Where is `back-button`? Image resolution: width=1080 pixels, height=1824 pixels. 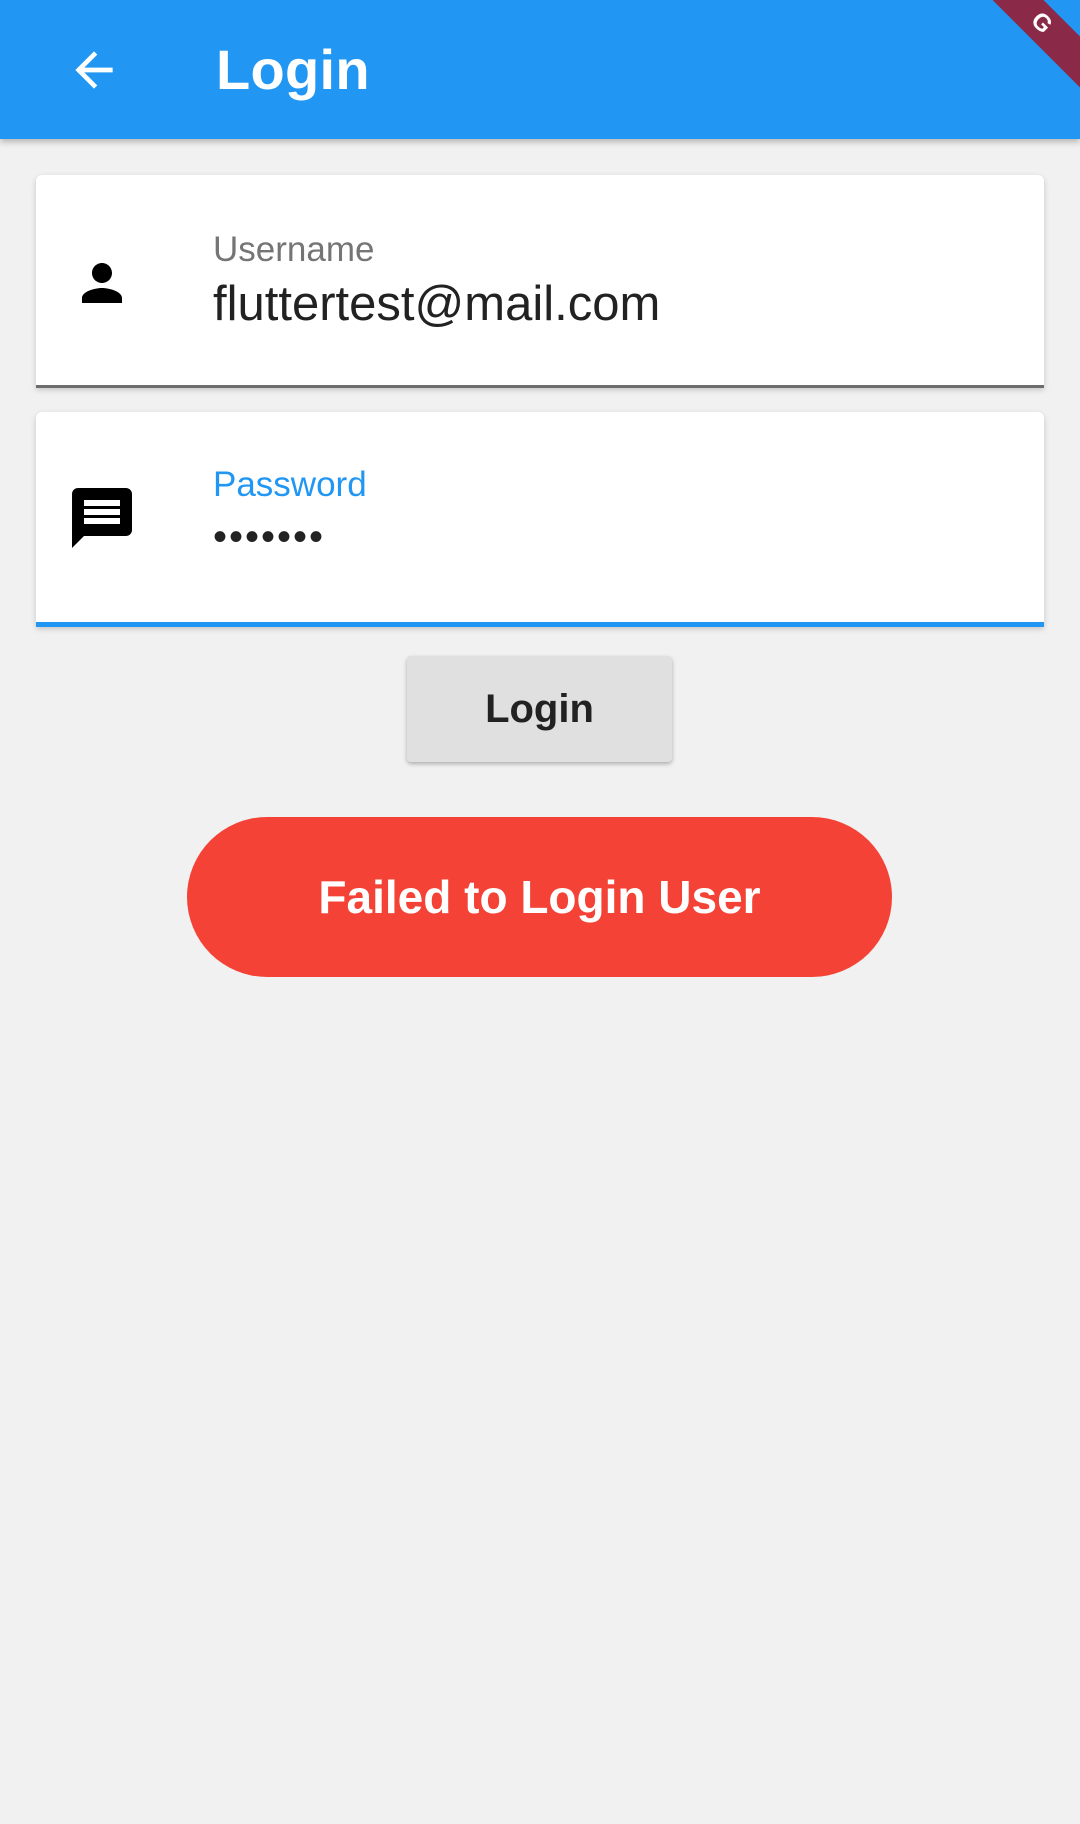
back-button is located at coordinates (94, 70).